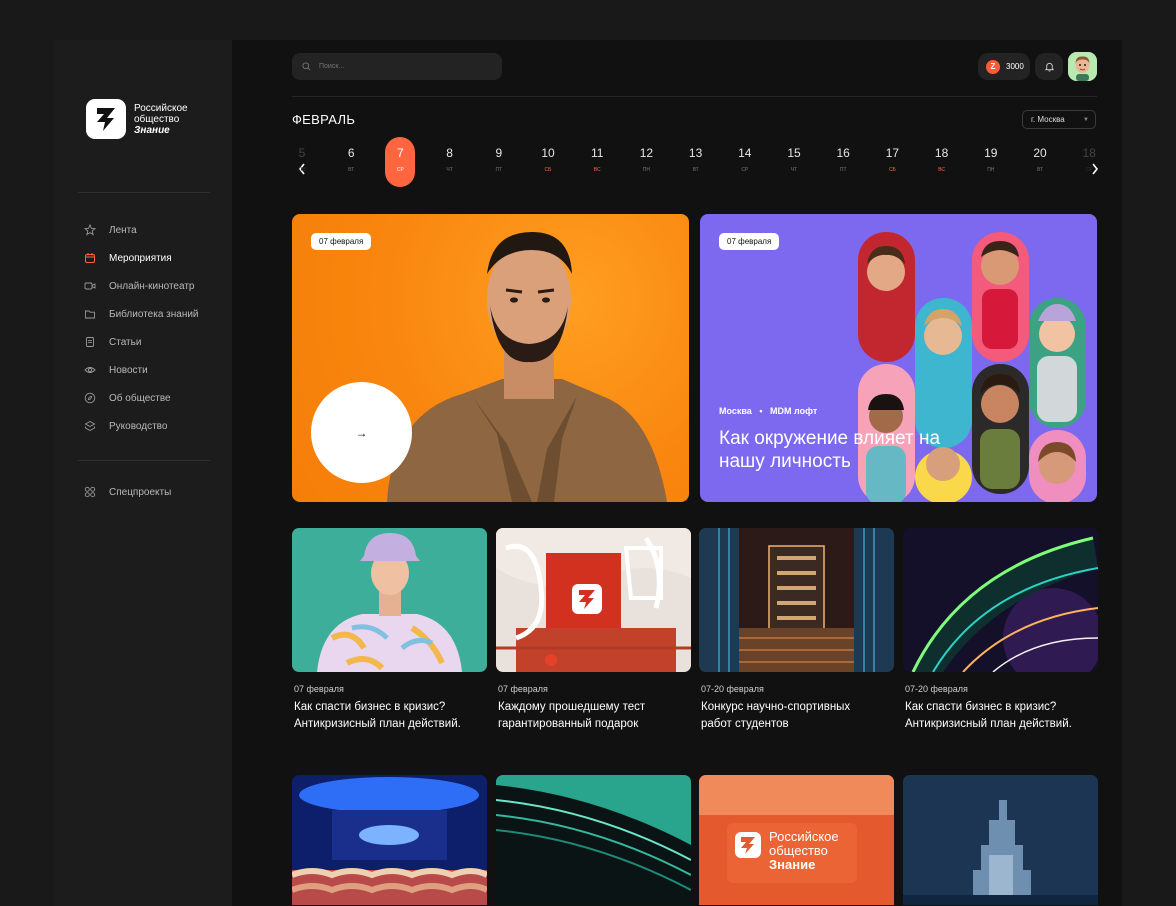 The width and height of the screenshot is (1176, 906). I want to click on calendar-day: 20 вт, so click(1040, 162).